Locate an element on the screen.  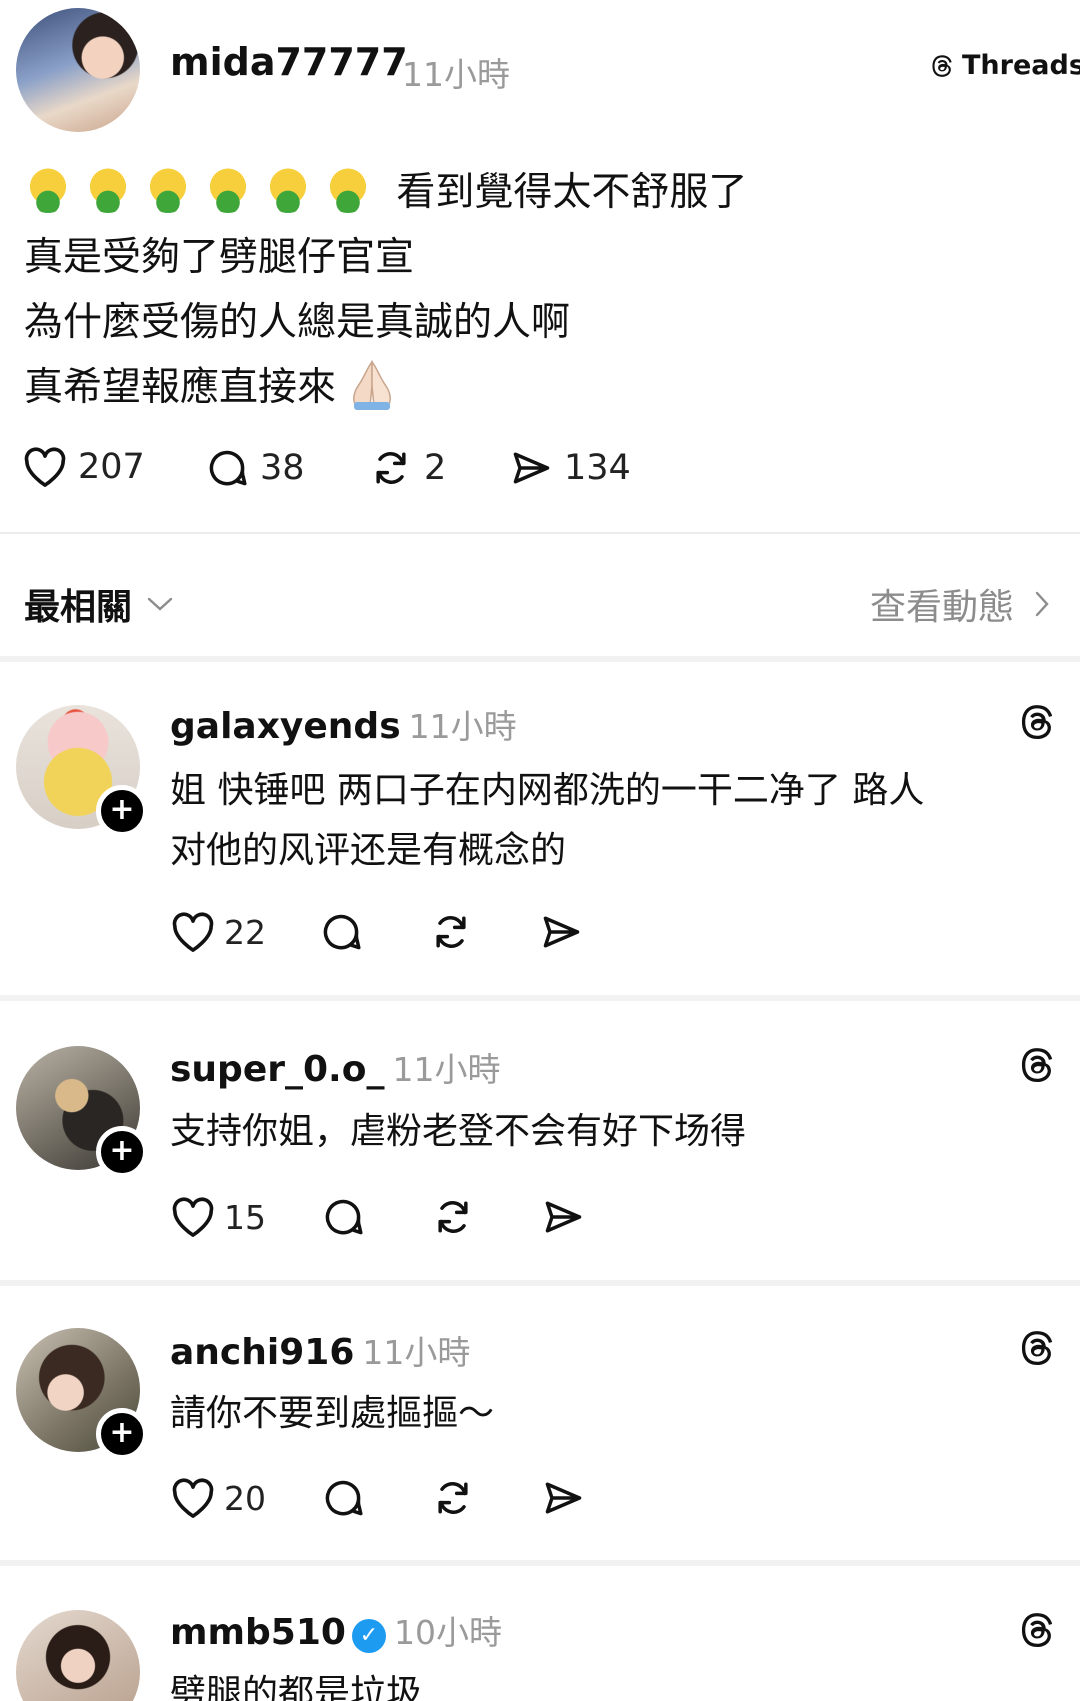
comment-text: 劈腿的都是垃圾 is located at coordinates (610, 1682).